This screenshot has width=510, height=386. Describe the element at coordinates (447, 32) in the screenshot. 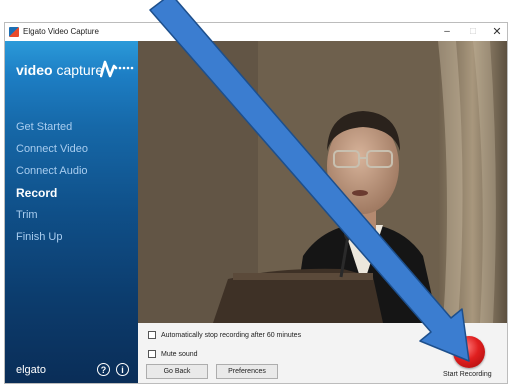

I see `minimize-button: –` at that location.